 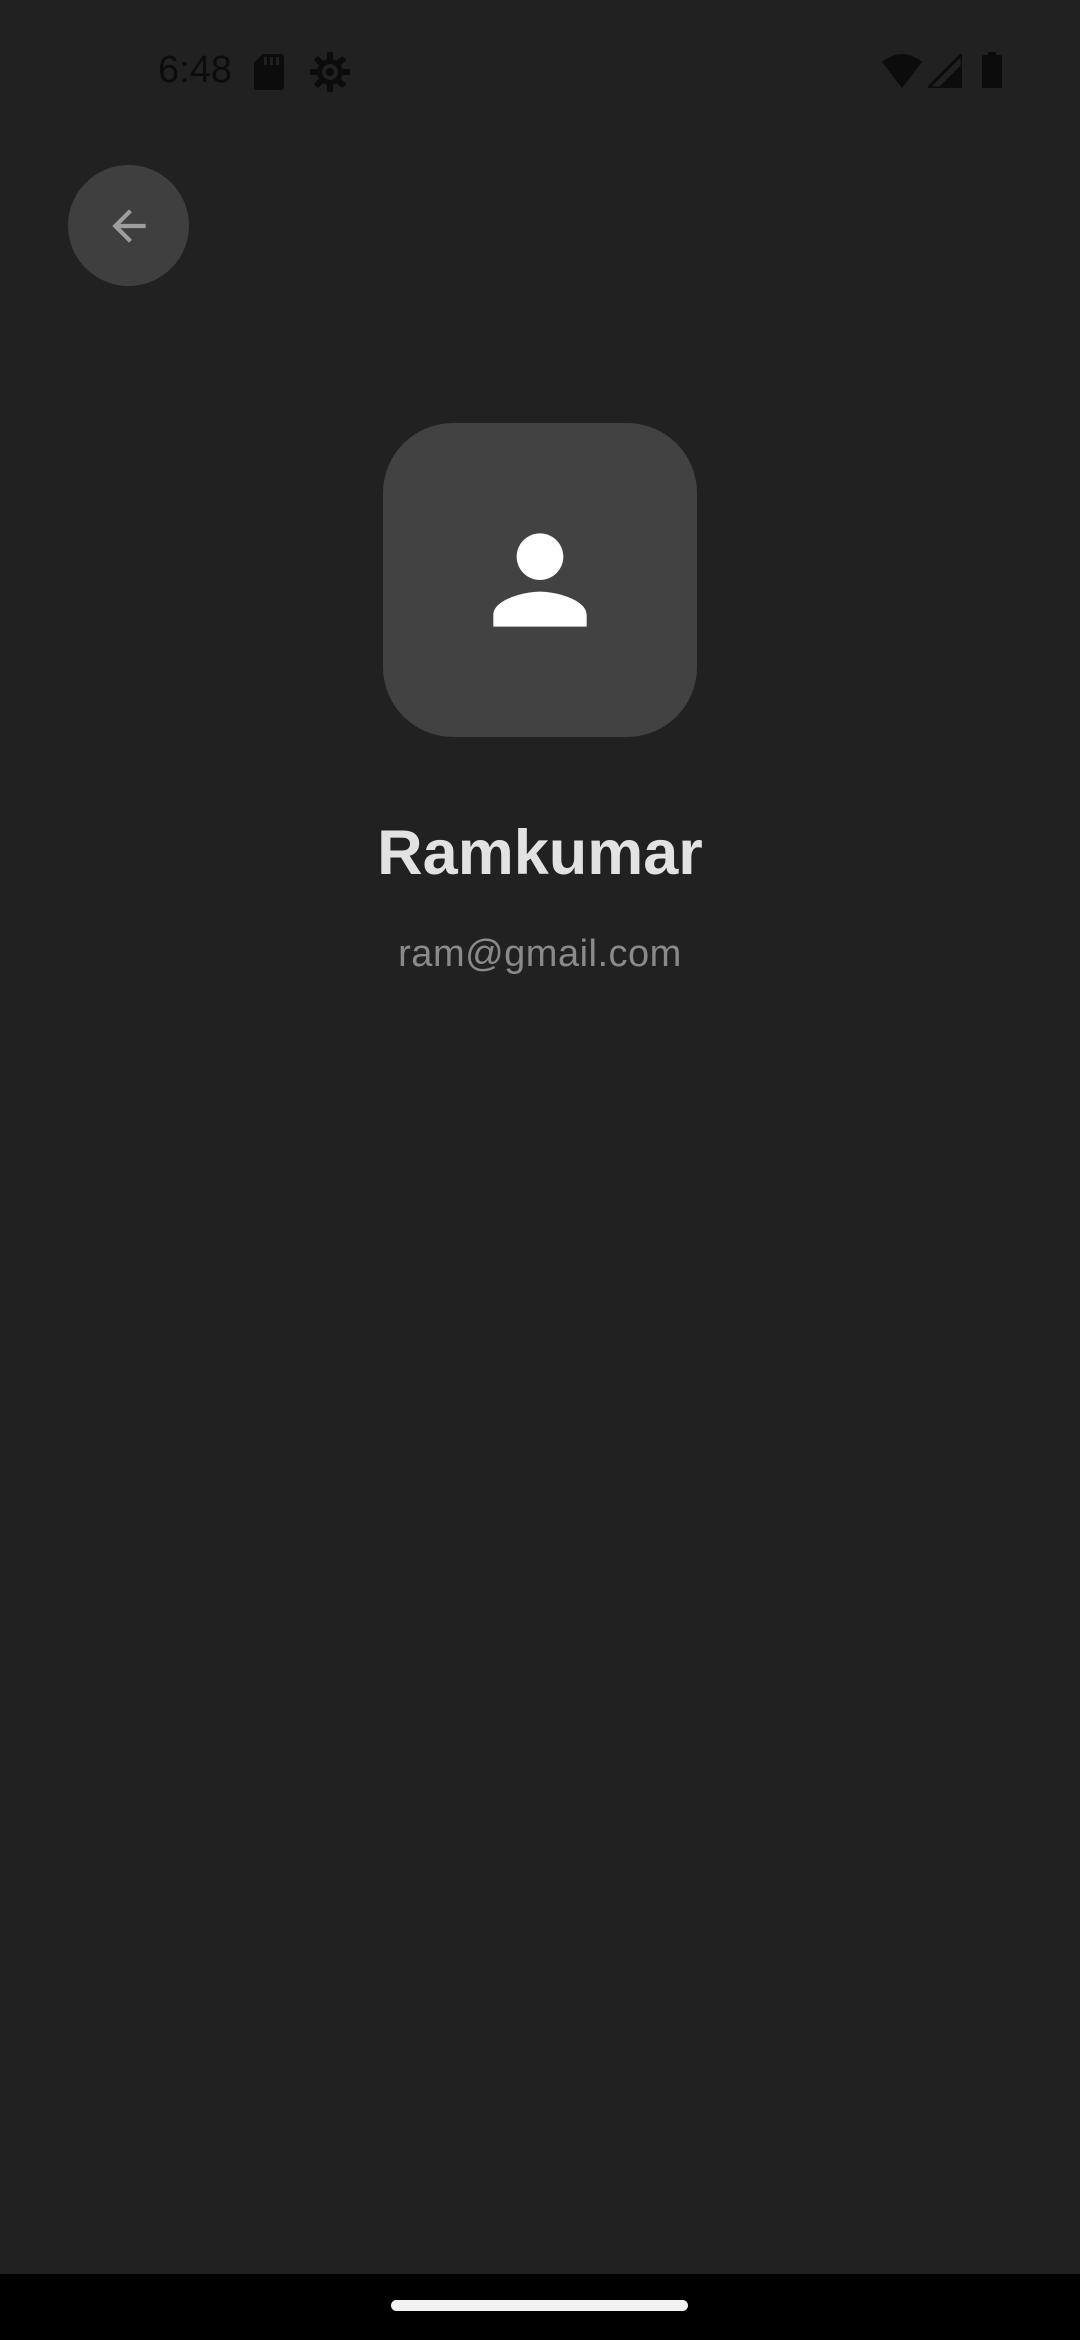 I want to click on settings-gear-icon, so click(x=330, y=72).